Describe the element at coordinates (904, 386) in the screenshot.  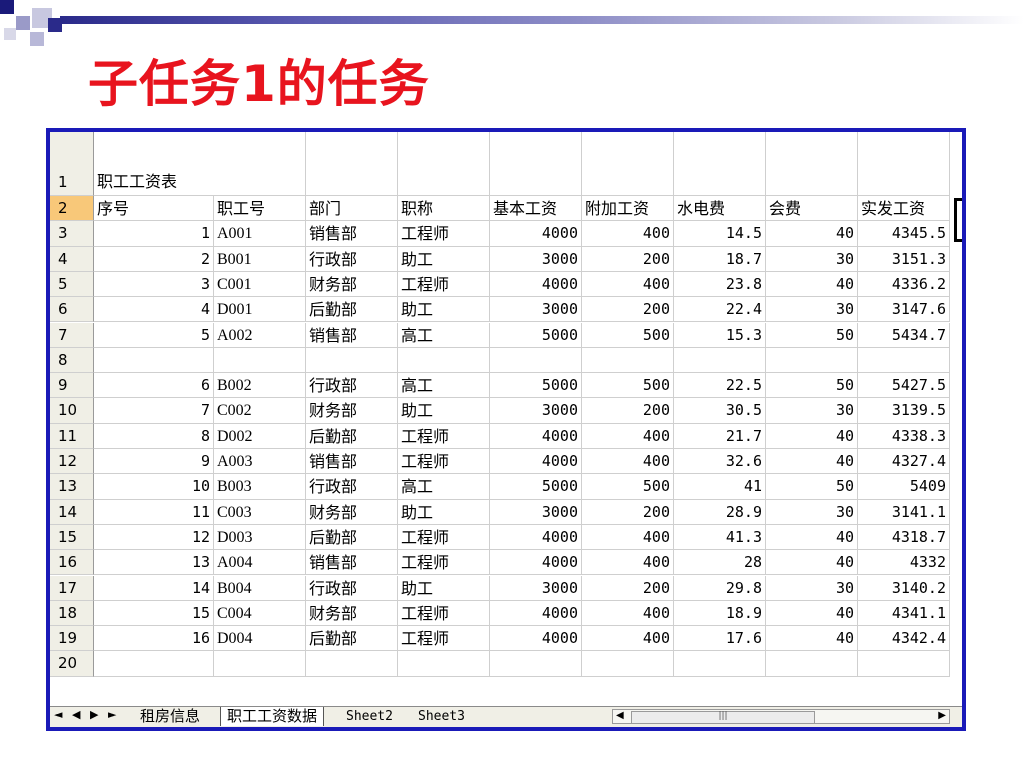
I see `cell-net-pay: 5427.5` at that location.